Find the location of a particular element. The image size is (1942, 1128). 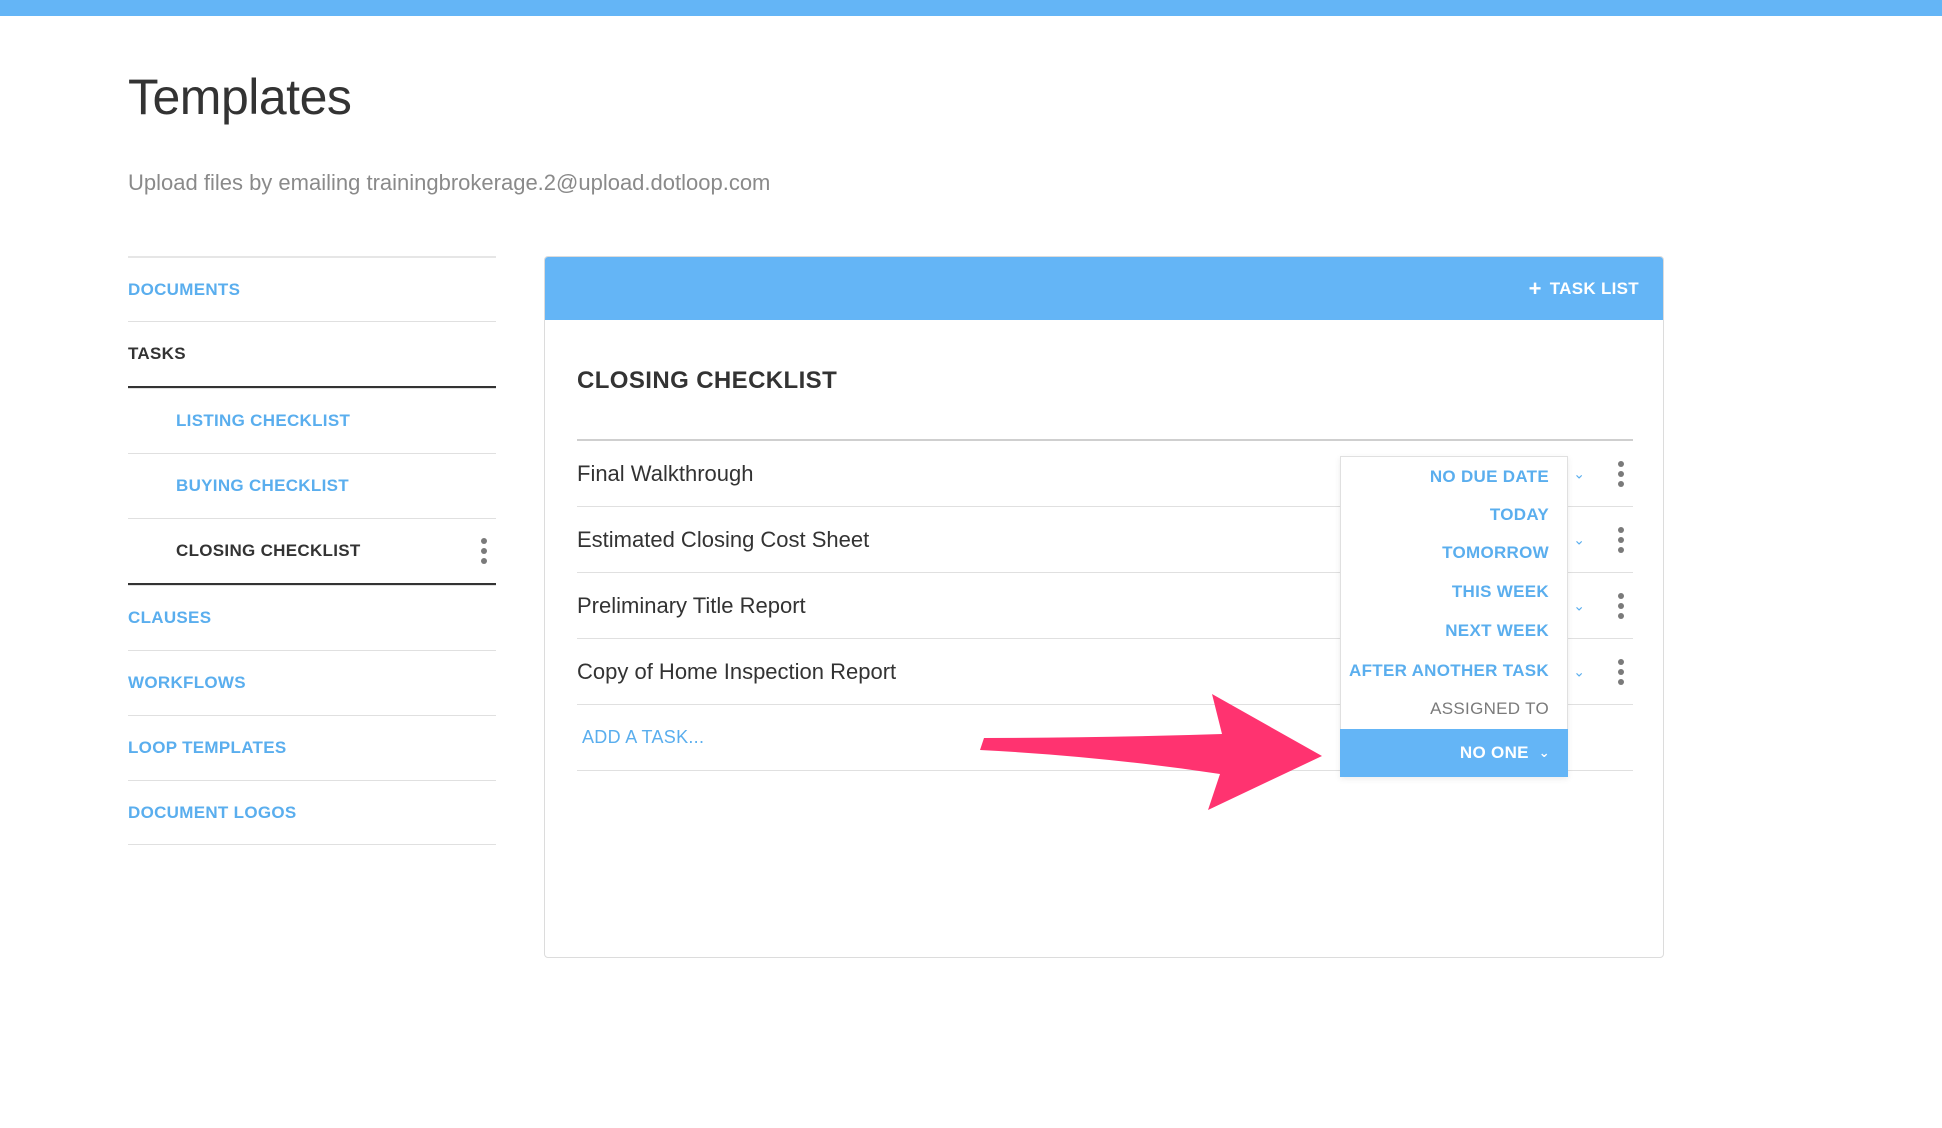

task-name: Final Walkthrough is located at coordinates (665, 473).